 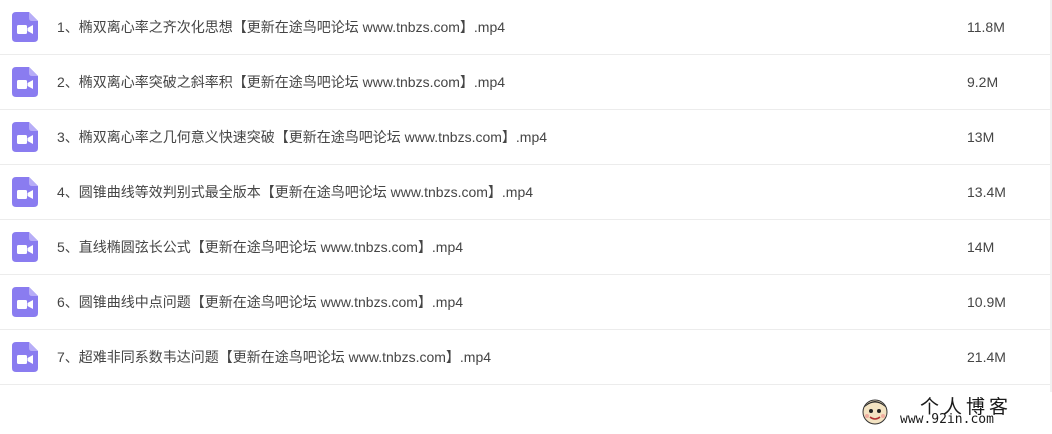 What do you see at coordinates (981, 247) in the screenshot?
I see `file-size: 14M` at bounding box center [981, 247].